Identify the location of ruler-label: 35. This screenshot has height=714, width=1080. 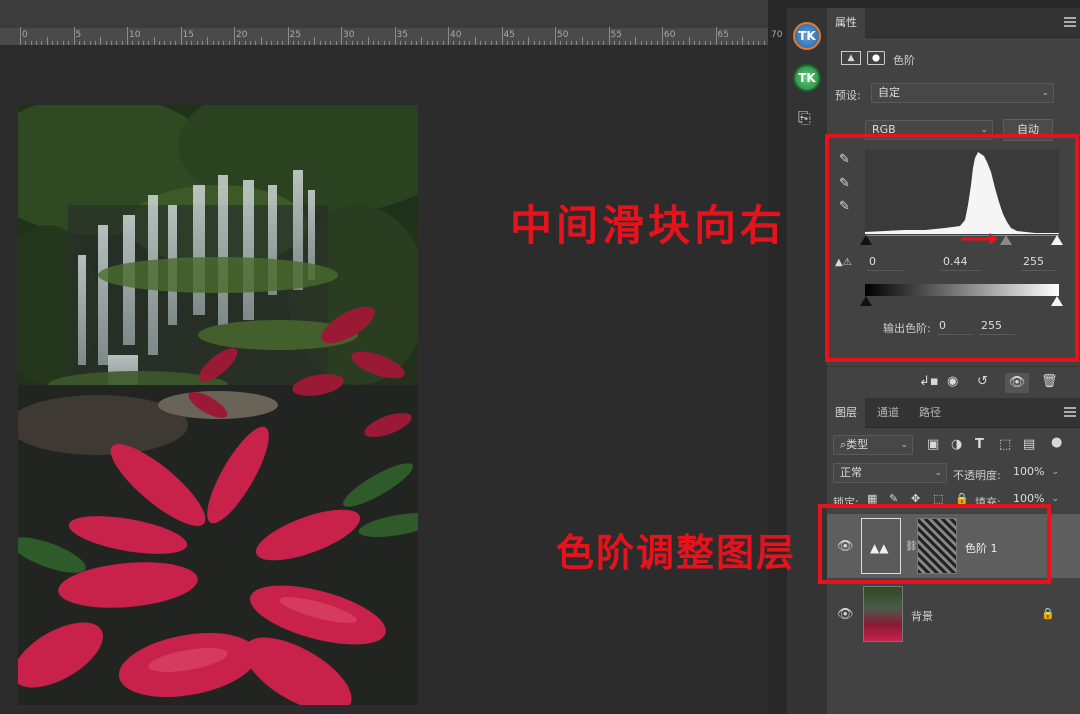
(402, 35).